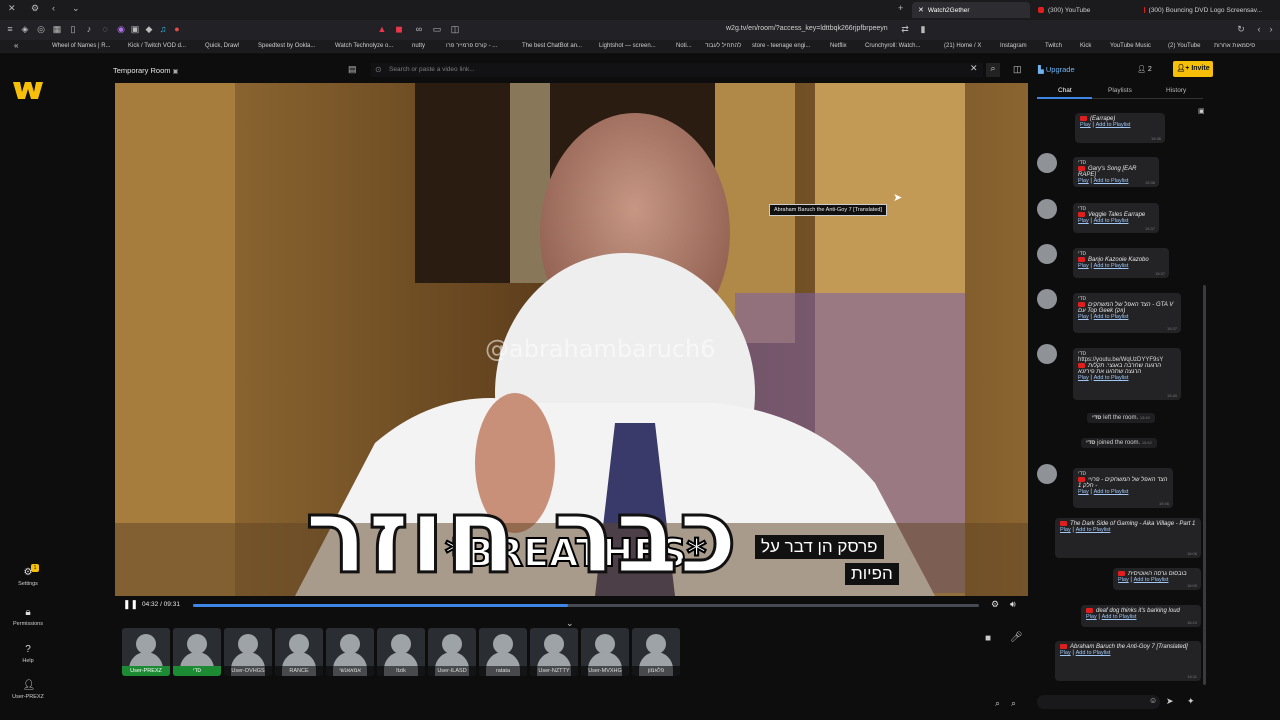 Image resolution: width=1280 pixels, height=720 pixels. I want to click on zoom-in-icon: ⌕, so click(1013, 703).